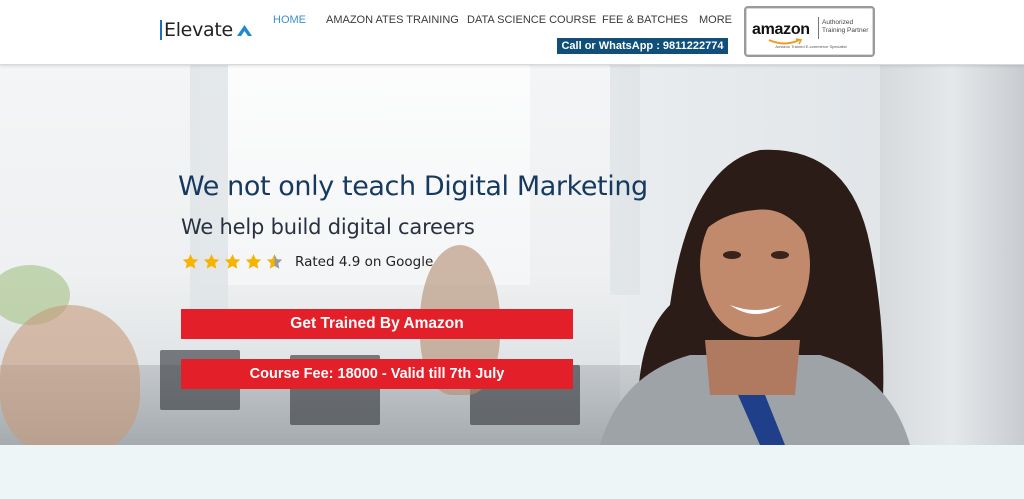 The height and width of the screenshot is (499, 1024). Describe the element at coordinates (781, 29) in the screenshot. I see `amazon-wordmark: amazon` at that location.